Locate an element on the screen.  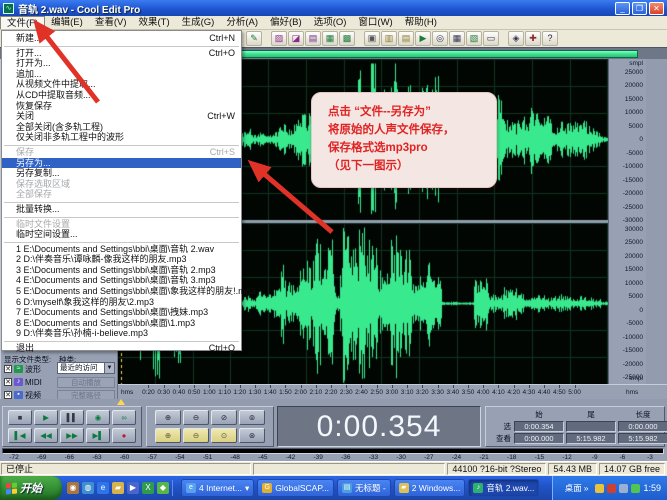
restore-button: ❐ is located at coordinates (639, 8).